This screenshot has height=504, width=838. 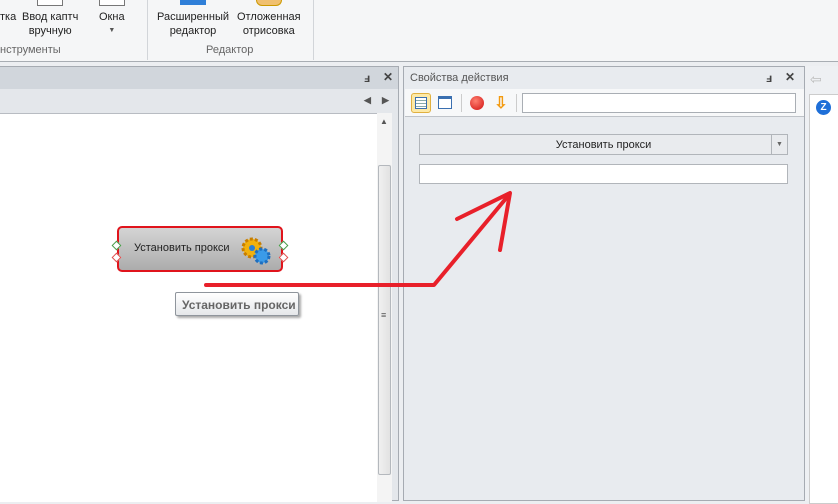 What do you see at coordinates (603, 174) in the screenshot?
I see `action-input` at bounding box center [603, 174].